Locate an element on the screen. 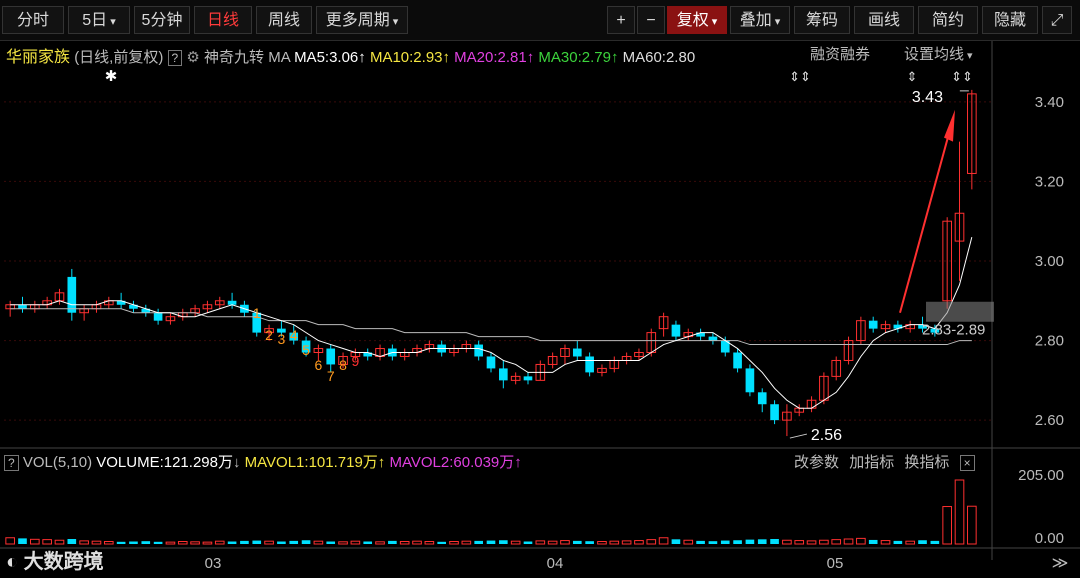 This screenshot has width=1080, height=578. logo-icon: ◐ is located at coordinates (12, 562).